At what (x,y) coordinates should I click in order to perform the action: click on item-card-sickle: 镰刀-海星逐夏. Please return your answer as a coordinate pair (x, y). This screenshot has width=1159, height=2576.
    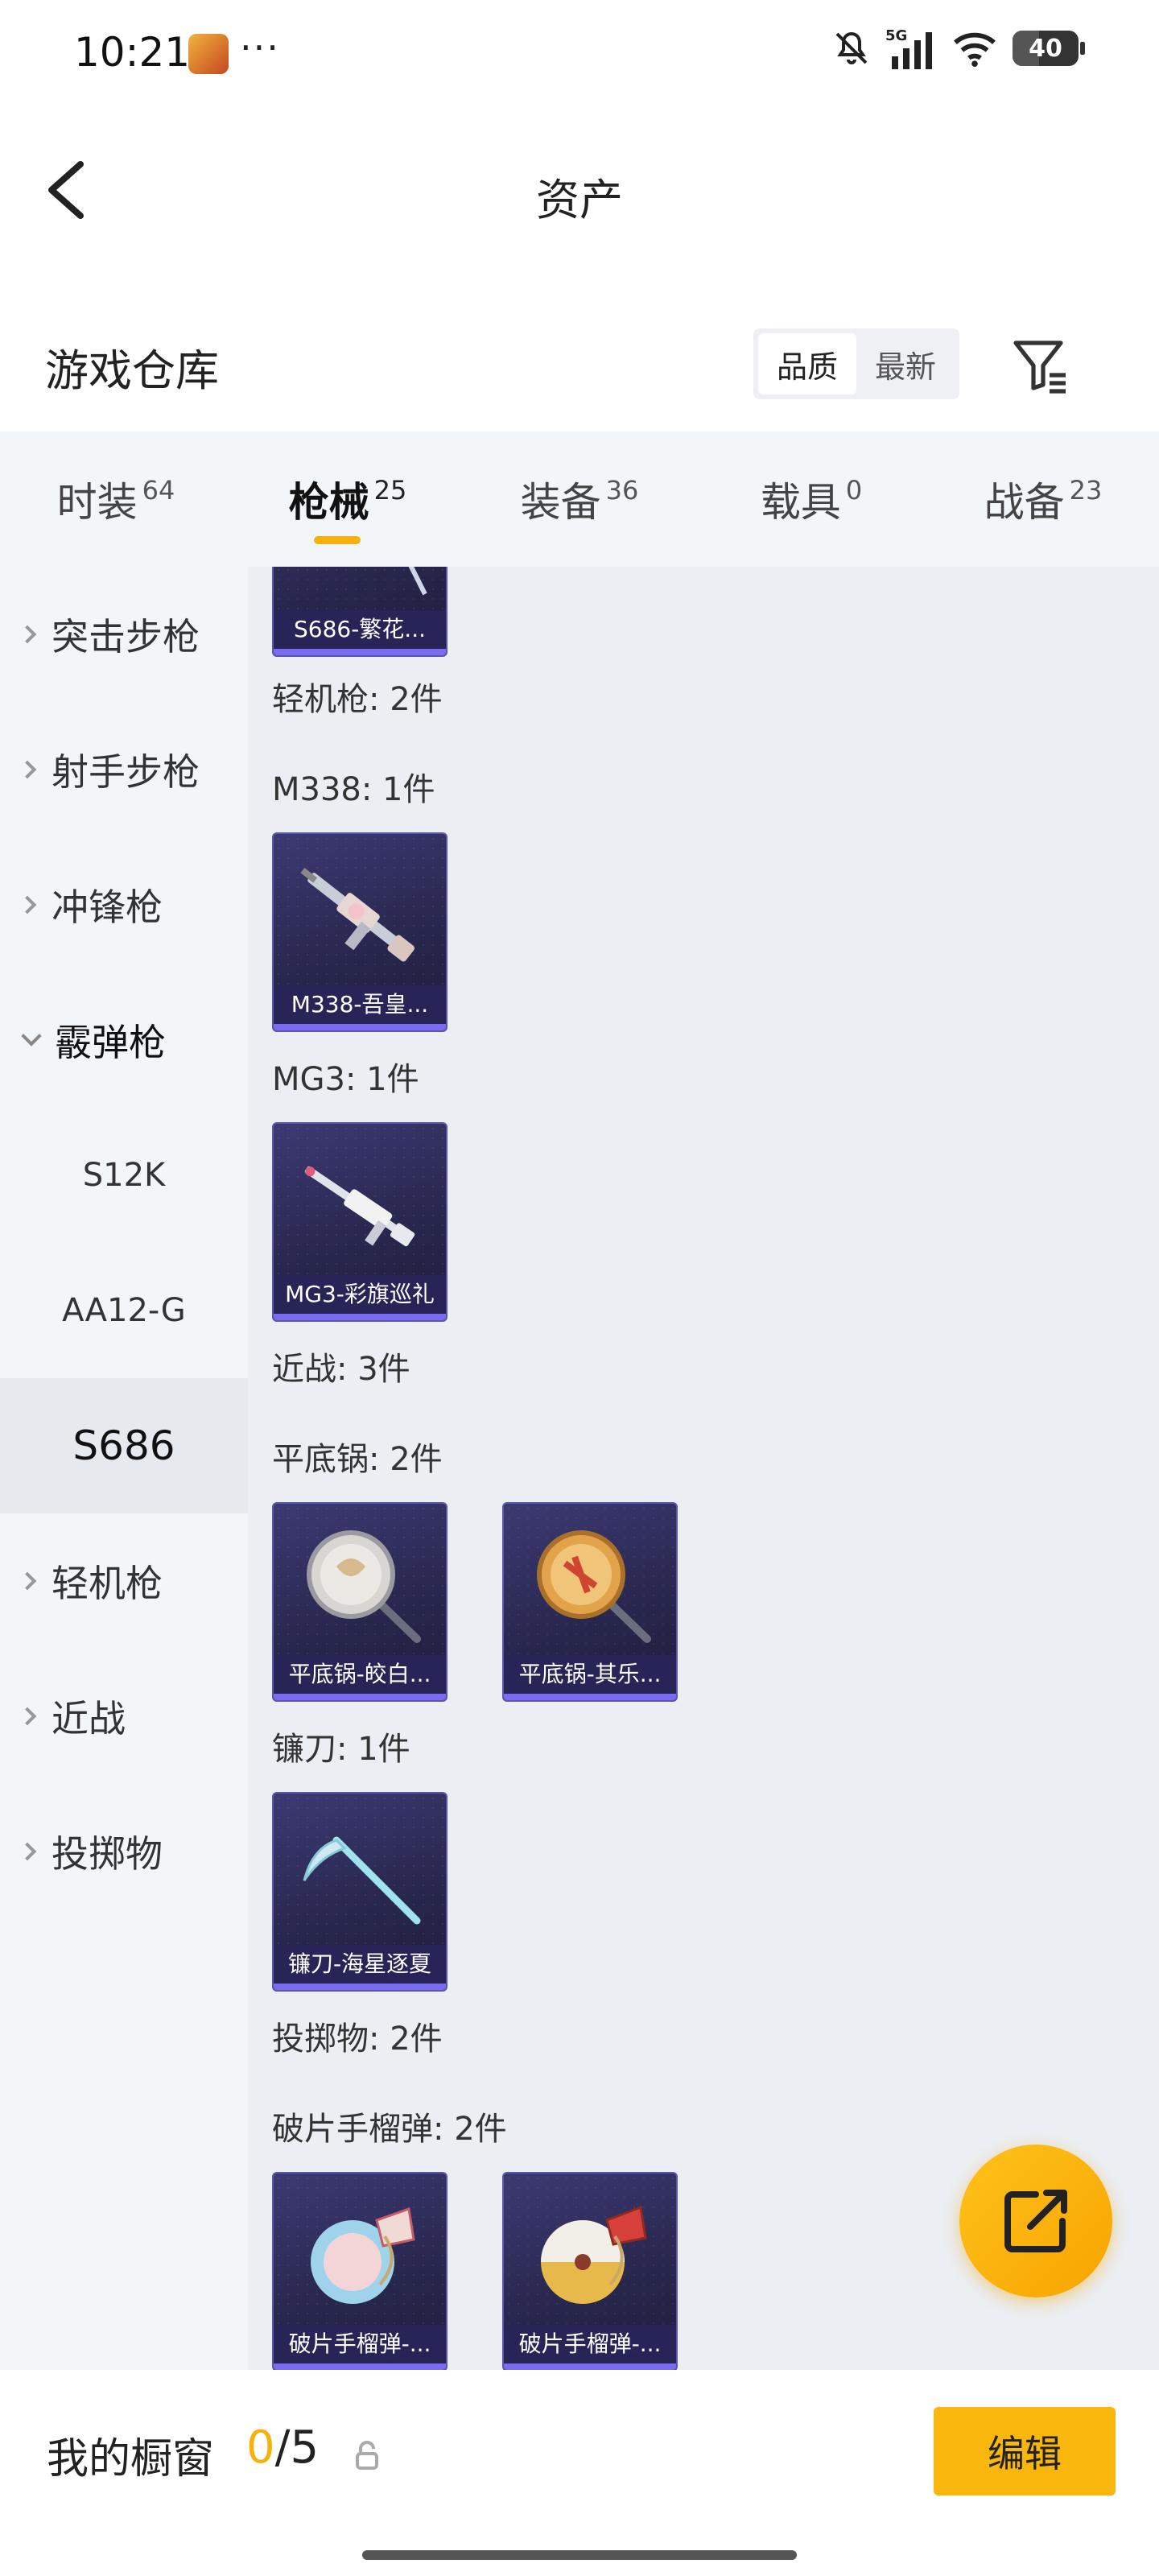
    Looking at the image, I should click on (360, 1892).